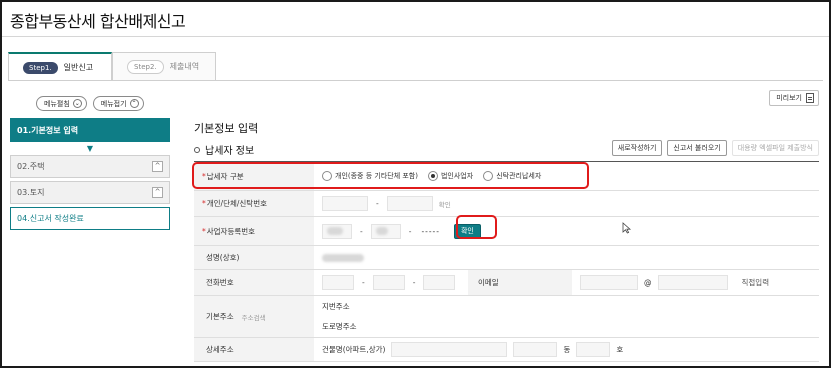 The height and width of the screenshot is (368, 831). Describe the element at coordinates (775, 148) in the screenshot. I see `bulk-excel-button: 대용량 엑셀파일 제출방식` at that location.